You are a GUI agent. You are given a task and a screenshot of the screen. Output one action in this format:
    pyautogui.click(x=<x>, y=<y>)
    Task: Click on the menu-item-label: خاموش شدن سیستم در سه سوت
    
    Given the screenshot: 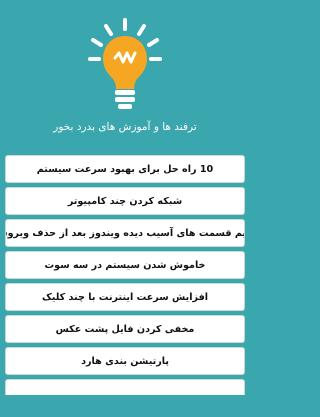 What is the action you would take?
    pyautogui.click(x=125, y=265)
    